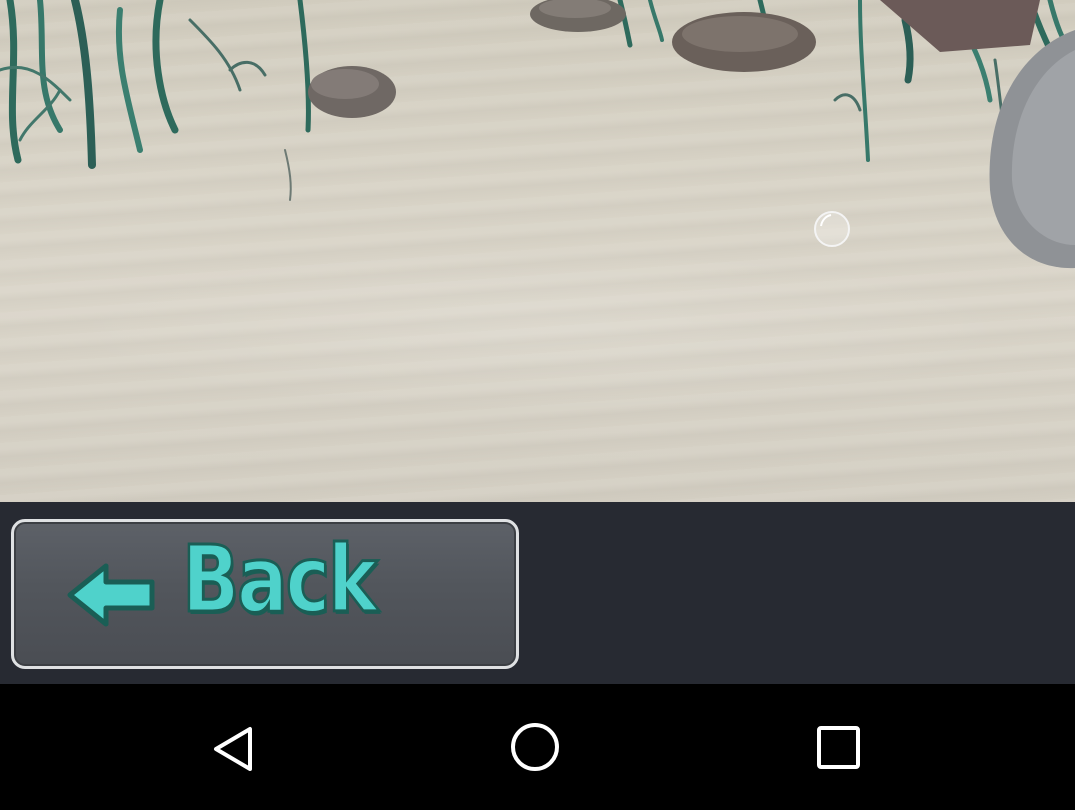 The height and width of the screenshot is (810, 1075). What do you see at coordinates (155, 100) in the screenshot?
I see `seaweed-left` at bounding box center [155, 100].